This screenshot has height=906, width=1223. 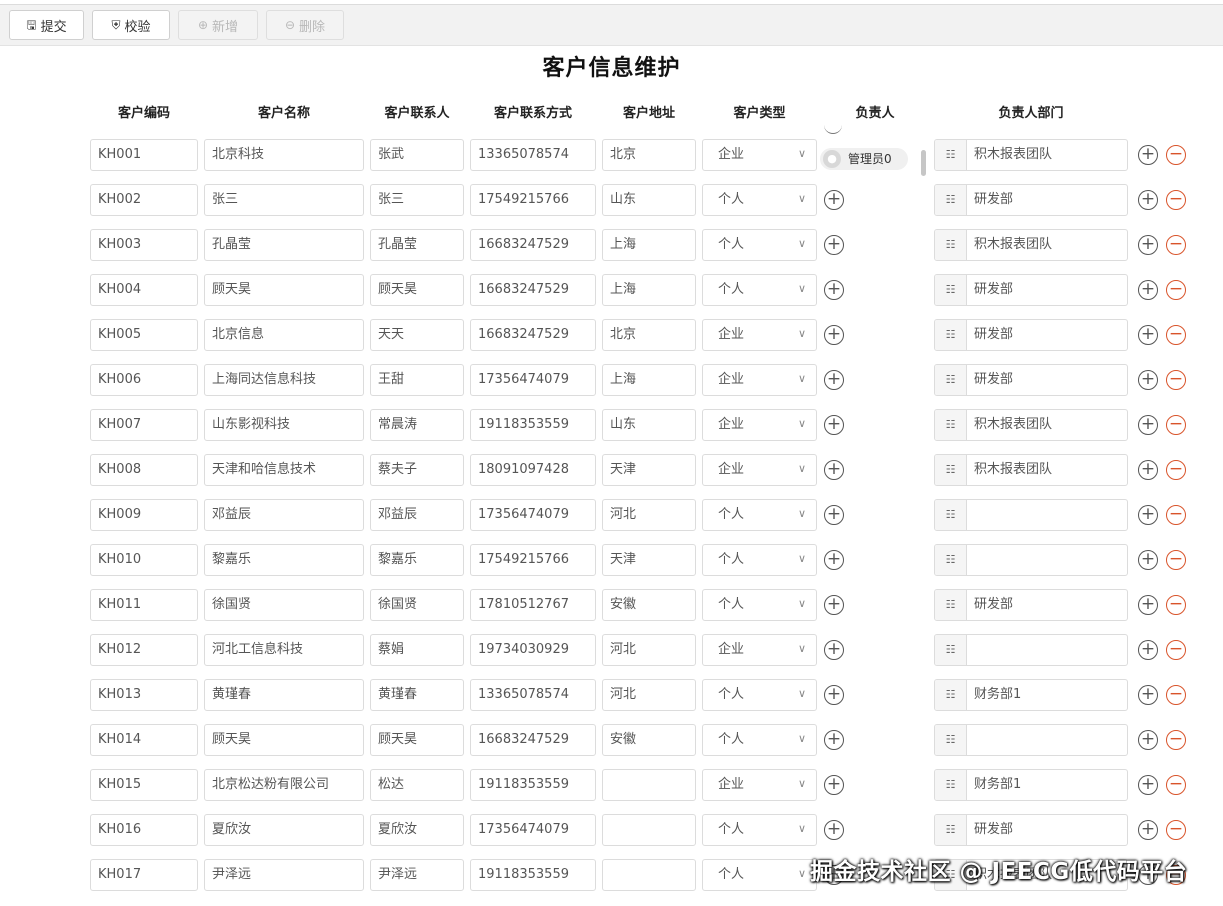 What do you see at coordinates (284, 560) in the screenshot?
I see `customer-name-input: 黎嘉乐` at bounding box center [284, 560].